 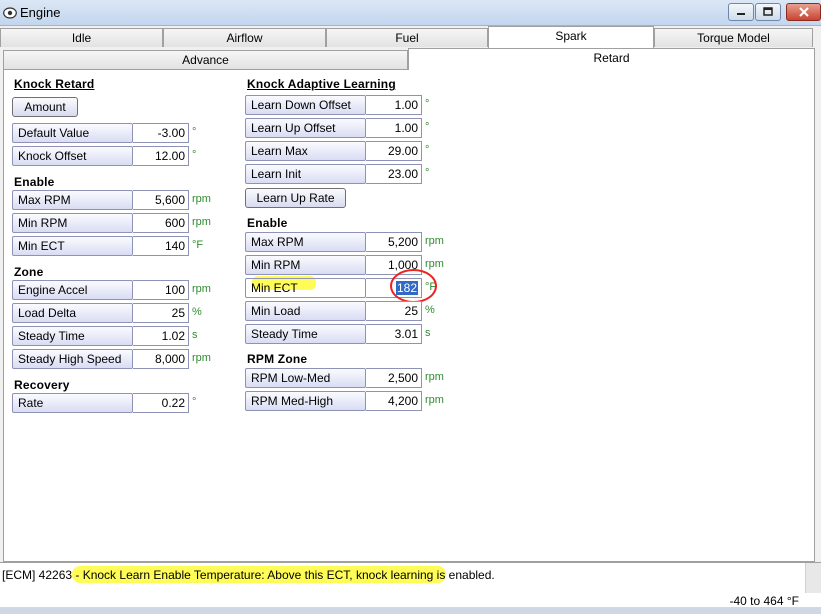 I want to click on default-value-unit: °, so click(x=194, y=132).